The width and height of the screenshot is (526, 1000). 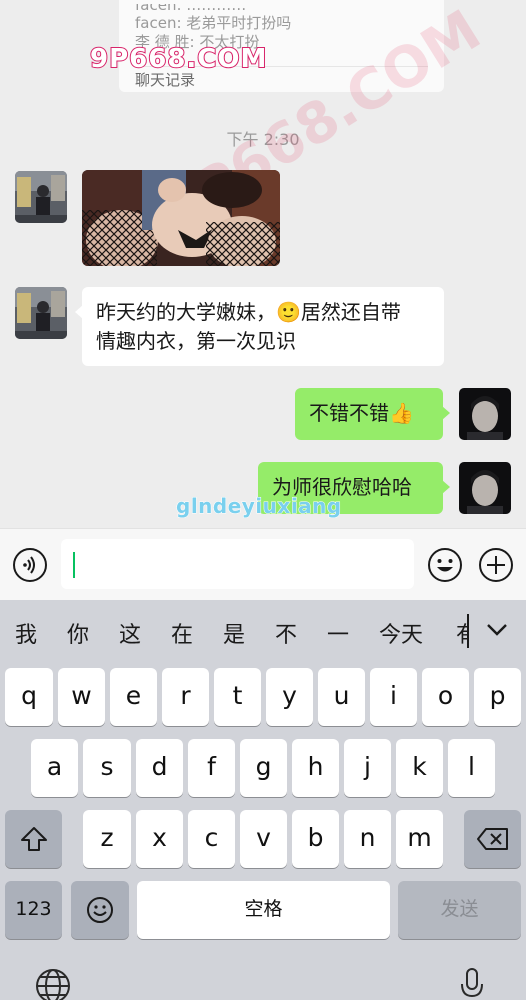 I want to click on key-p: p, so click(x=497, y=697).